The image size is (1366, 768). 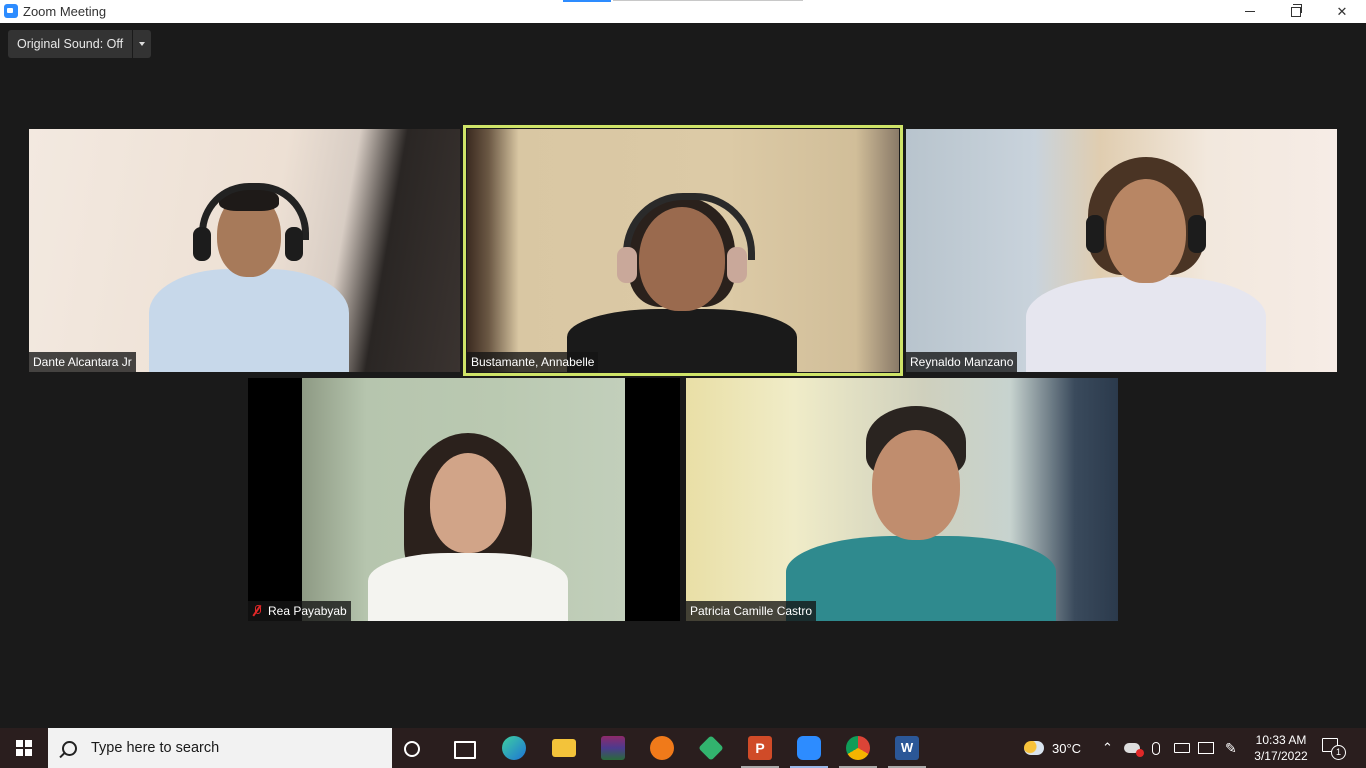 I want to click on clock-date: 3/17/2022, so click(x=1281, y=756).